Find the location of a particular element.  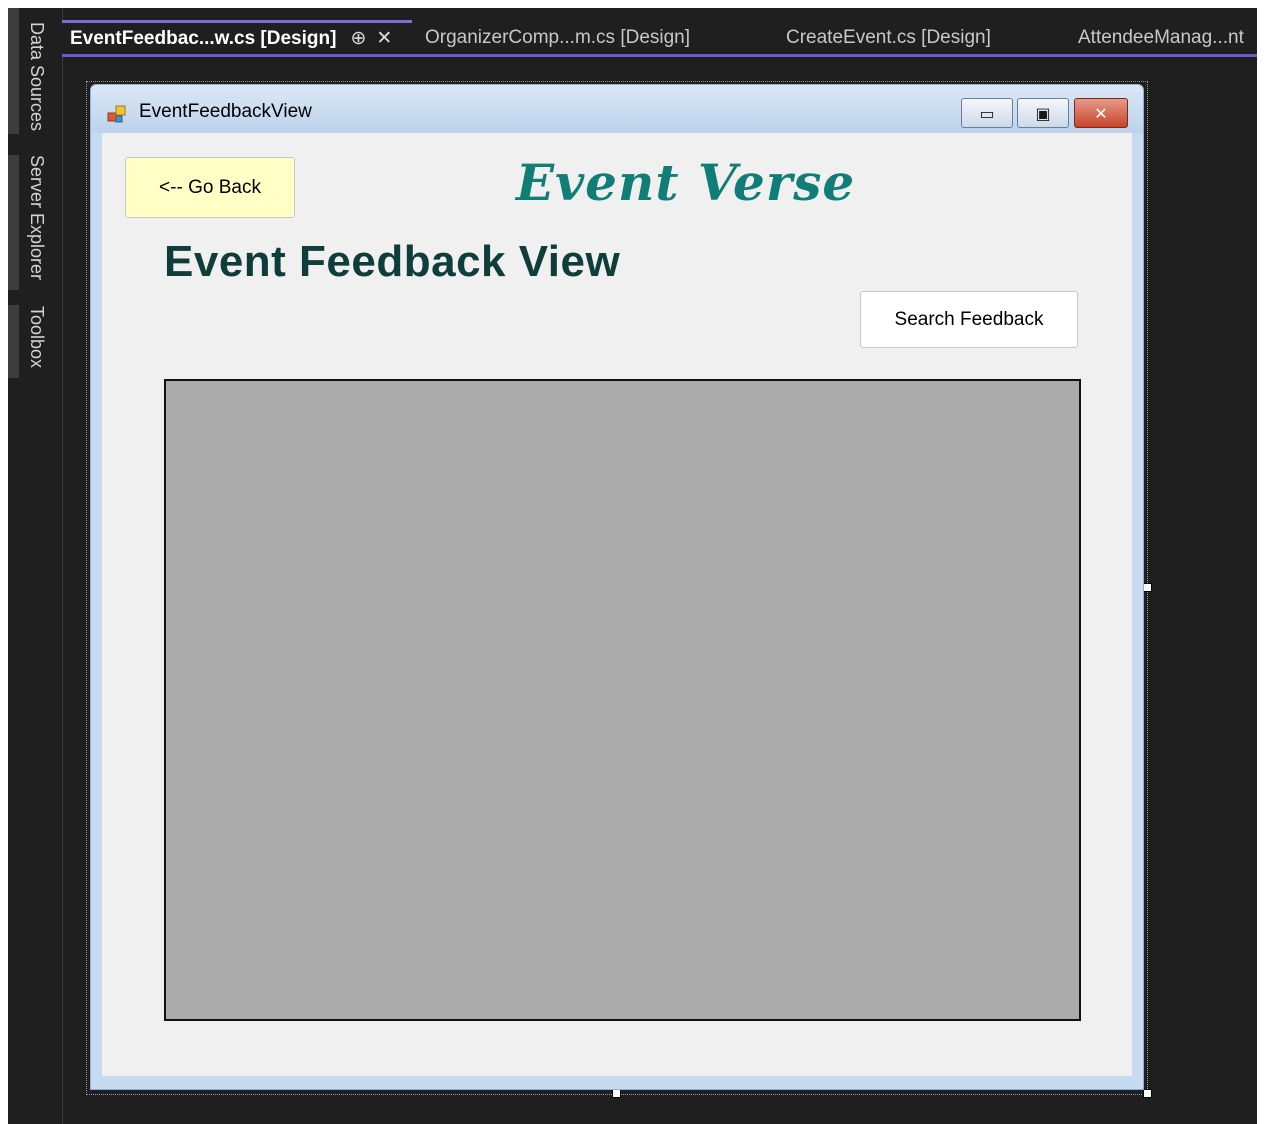

side-tool-strip: Data Sources Server Explorer Toolbox is located at coordinates (35, 566).